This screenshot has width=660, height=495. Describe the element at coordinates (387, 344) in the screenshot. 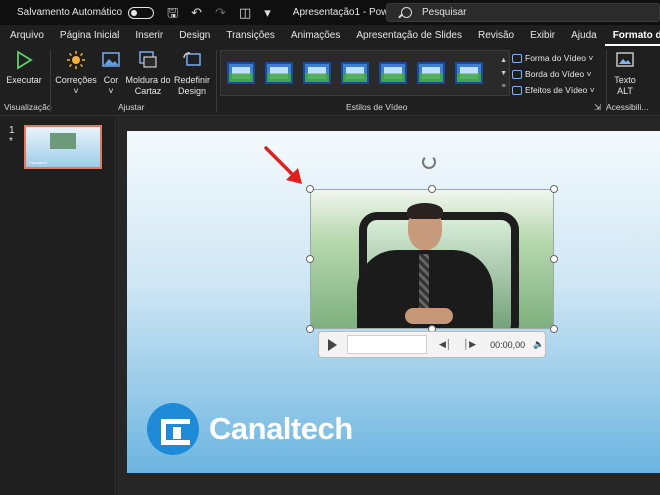

I see `progress-bar` at that location.